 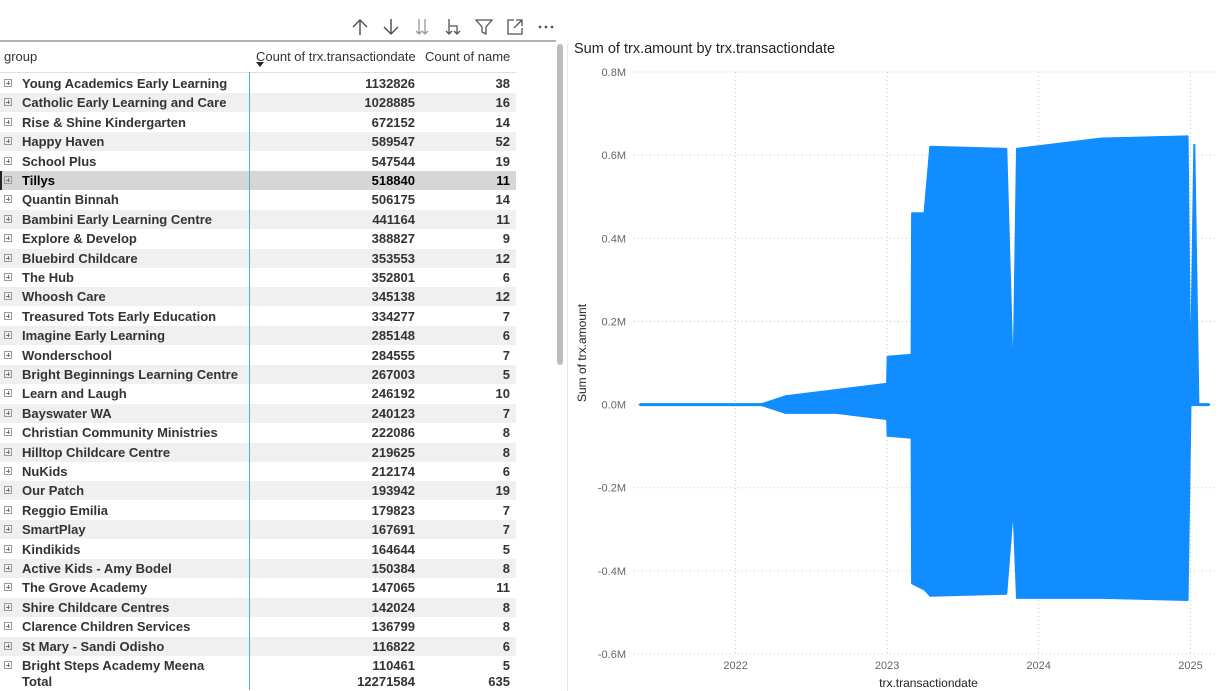 I want to click on drill-down-button, so click(x=390, y=27).